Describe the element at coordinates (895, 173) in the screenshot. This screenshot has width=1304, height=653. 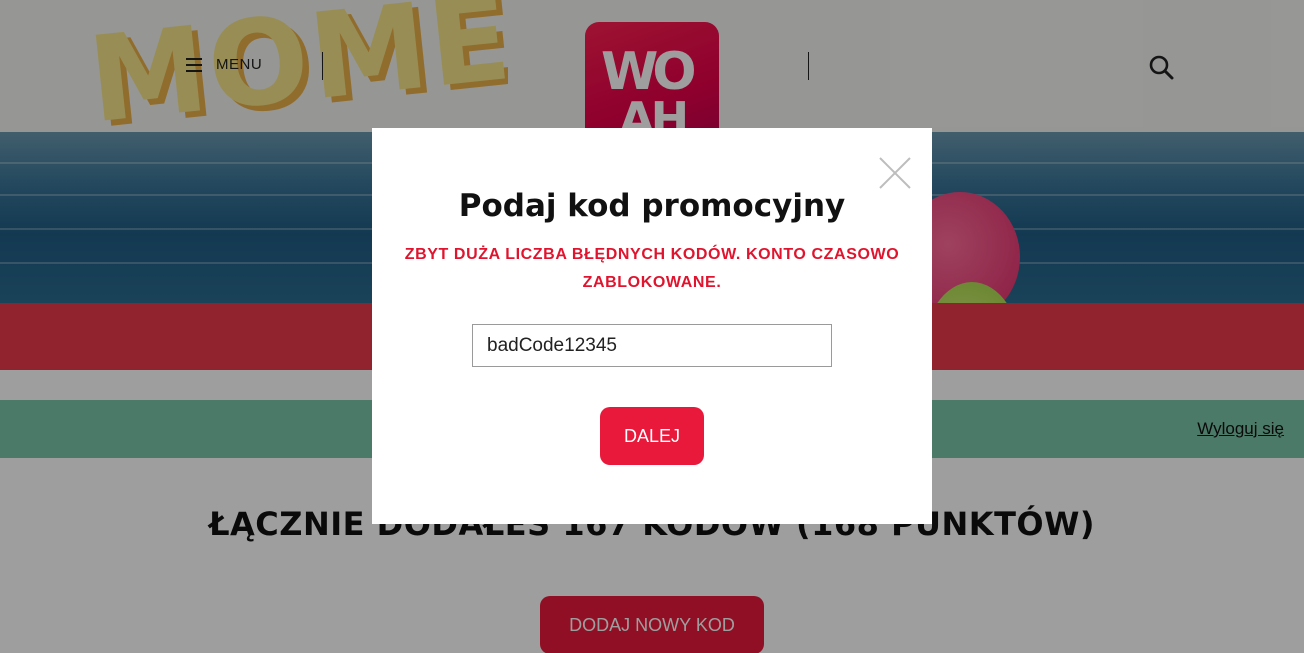
I see `close-icon` at that location.